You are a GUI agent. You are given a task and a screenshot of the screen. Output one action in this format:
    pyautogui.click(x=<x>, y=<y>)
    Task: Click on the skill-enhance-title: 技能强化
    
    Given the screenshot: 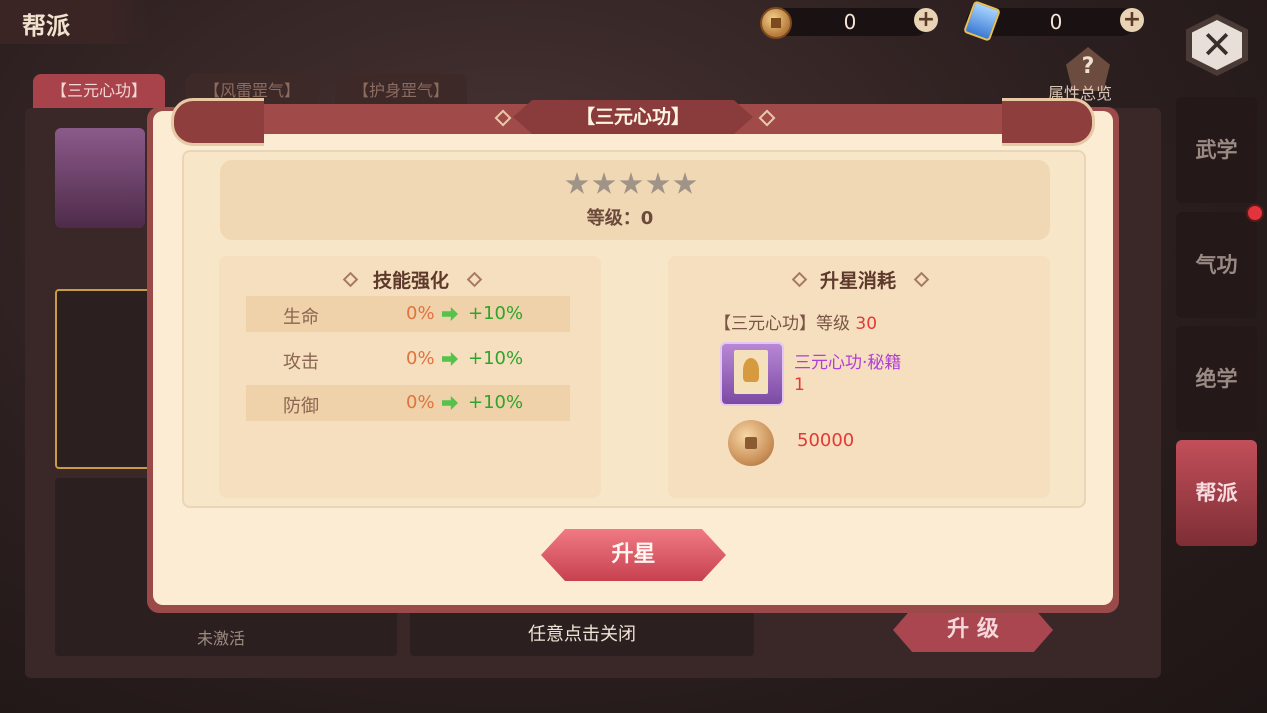 What is the action you would take?
    pyautogui.click(x=411, y=281)
    